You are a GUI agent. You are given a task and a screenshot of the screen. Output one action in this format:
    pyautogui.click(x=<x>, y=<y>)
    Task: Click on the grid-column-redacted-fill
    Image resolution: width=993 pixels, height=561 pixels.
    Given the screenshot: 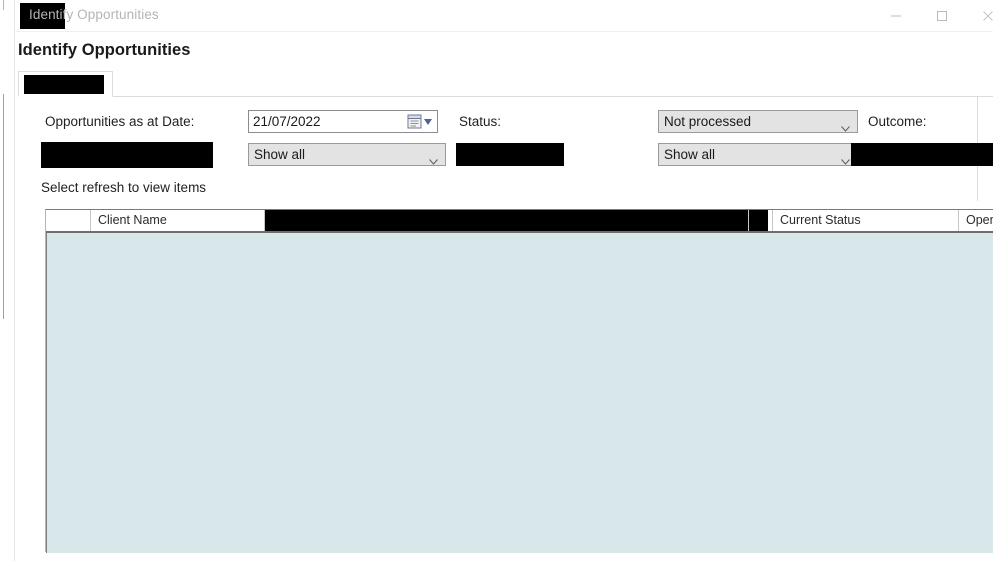 What is the action you would take?
    pyautogui.click(x=506, y=220)
    